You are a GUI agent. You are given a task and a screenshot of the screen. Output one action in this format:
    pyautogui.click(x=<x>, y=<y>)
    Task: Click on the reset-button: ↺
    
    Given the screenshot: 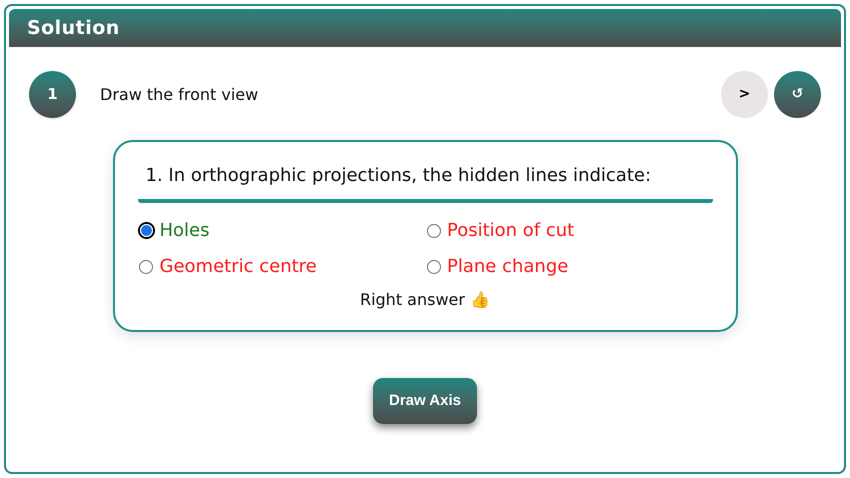 What is the action you would take?
    pyautogui.click(x=797, y=94)
    